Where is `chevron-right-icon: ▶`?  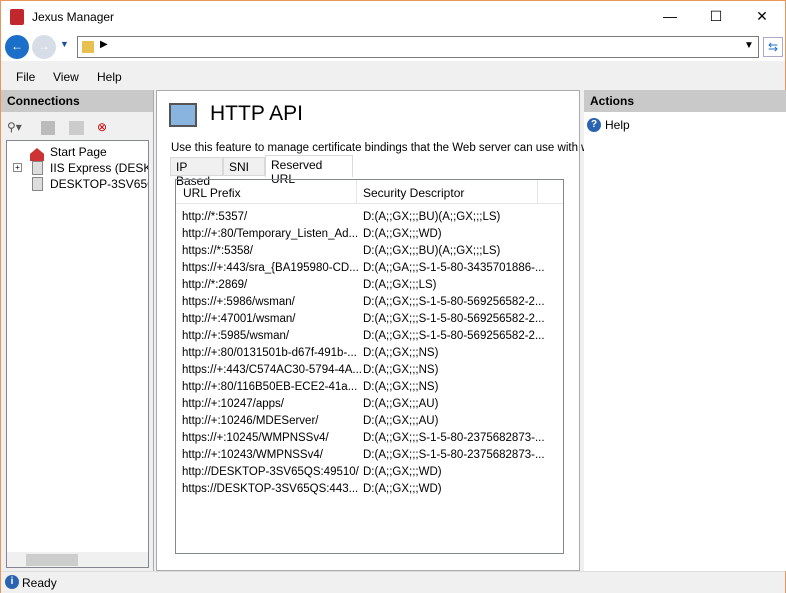
chevron-right-icon: ▶ is located at coordinates (104, 44).